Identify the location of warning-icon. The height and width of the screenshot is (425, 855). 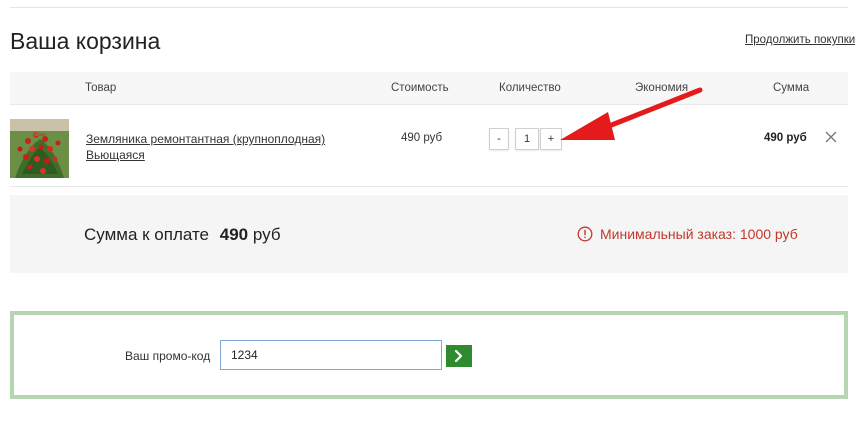
(585, 234).